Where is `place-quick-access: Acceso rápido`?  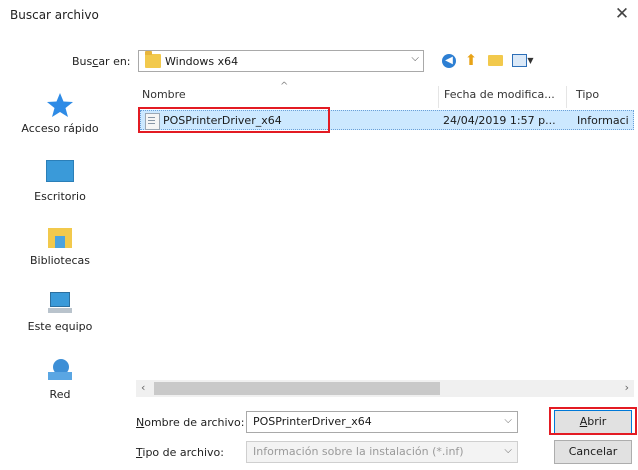 place-quick-access: Acceso rápido is located at coordinates (60, 113).